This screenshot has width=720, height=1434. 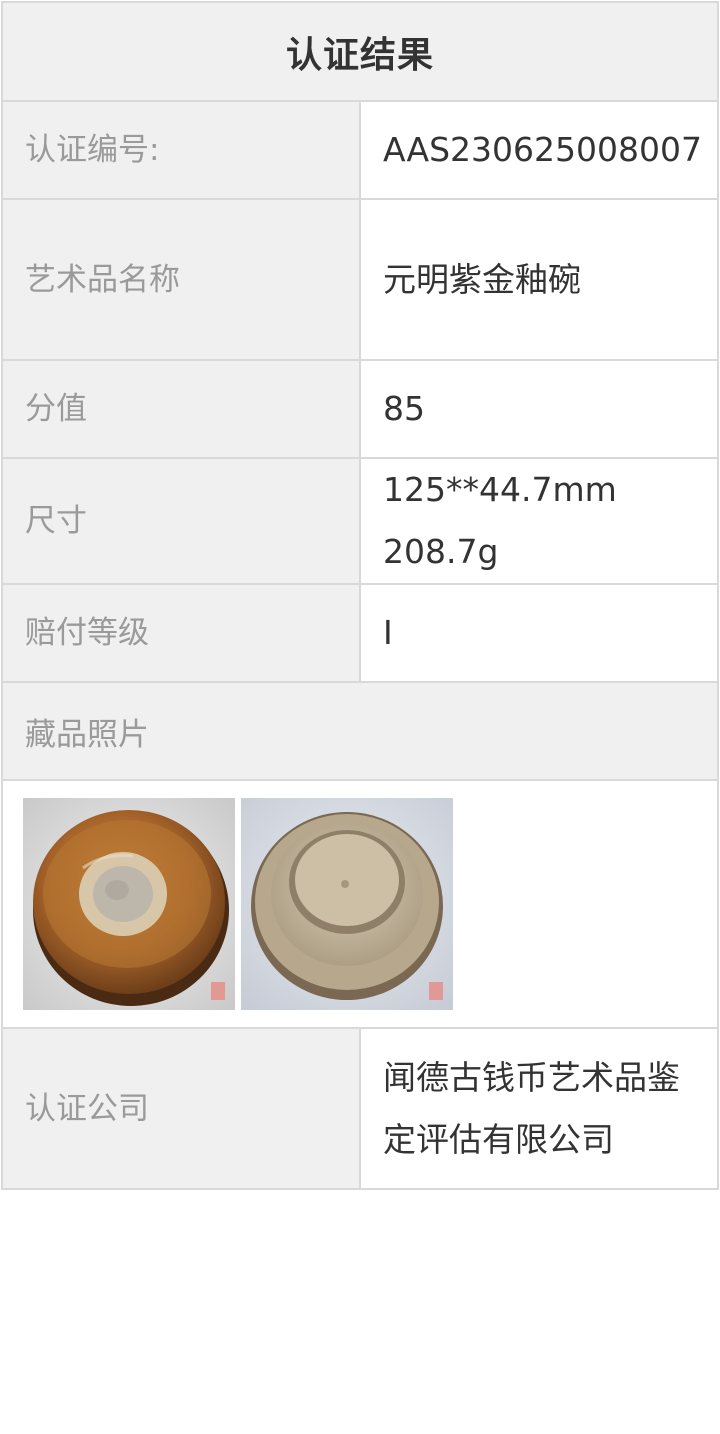 I want to click on size-value: 125**44.7mm 208.7g, so click(x=539, y=521).